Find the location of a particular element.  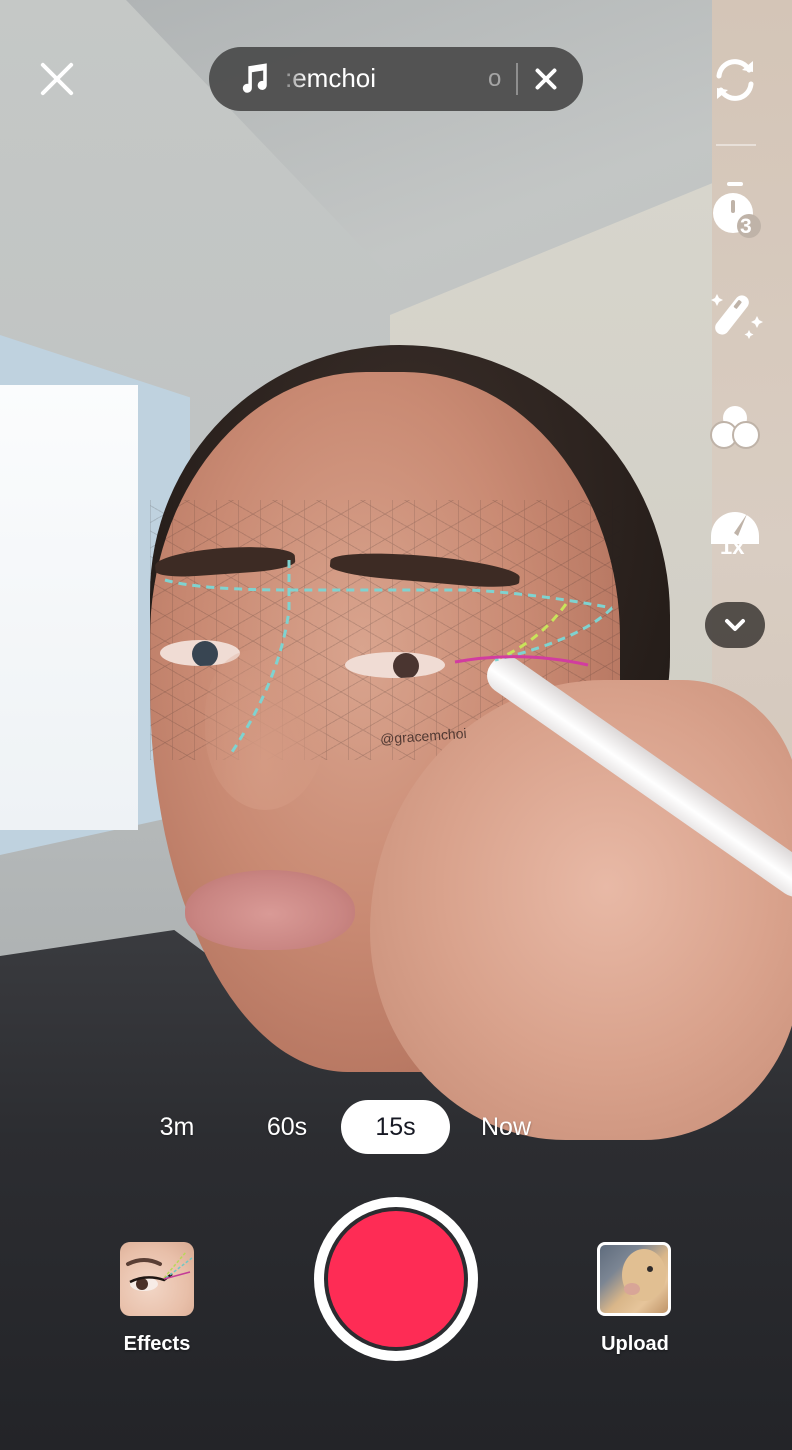

timer-icon is located at coordinates (737, 210).